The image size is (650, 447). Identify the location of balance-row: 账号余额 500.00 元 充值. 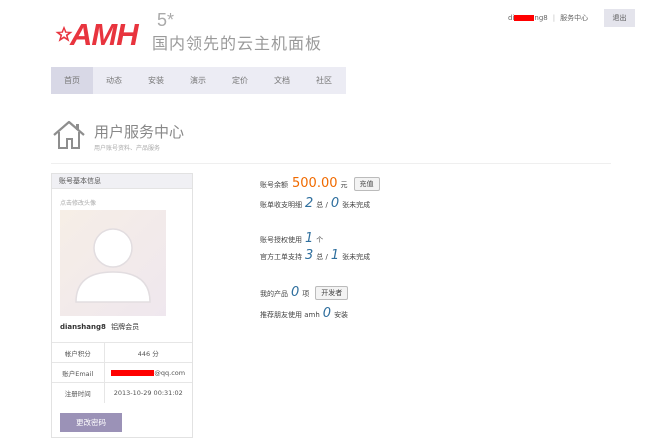
(320, 184).